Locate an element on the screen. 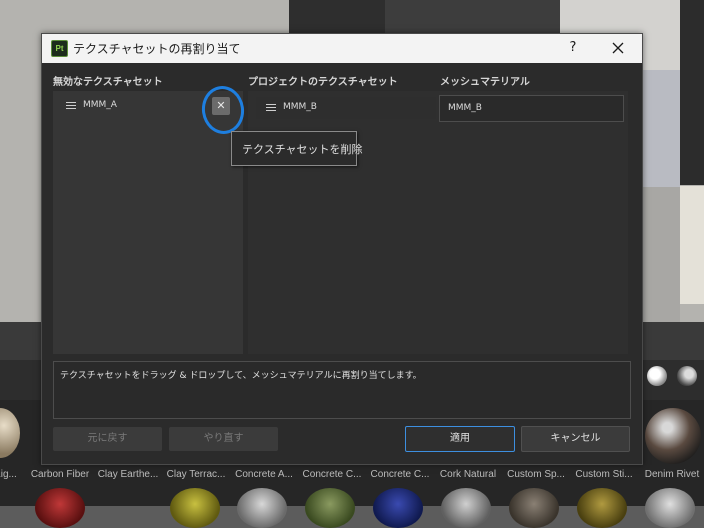  texture-set-name: MMM_B is located at coordinates (300, 107).